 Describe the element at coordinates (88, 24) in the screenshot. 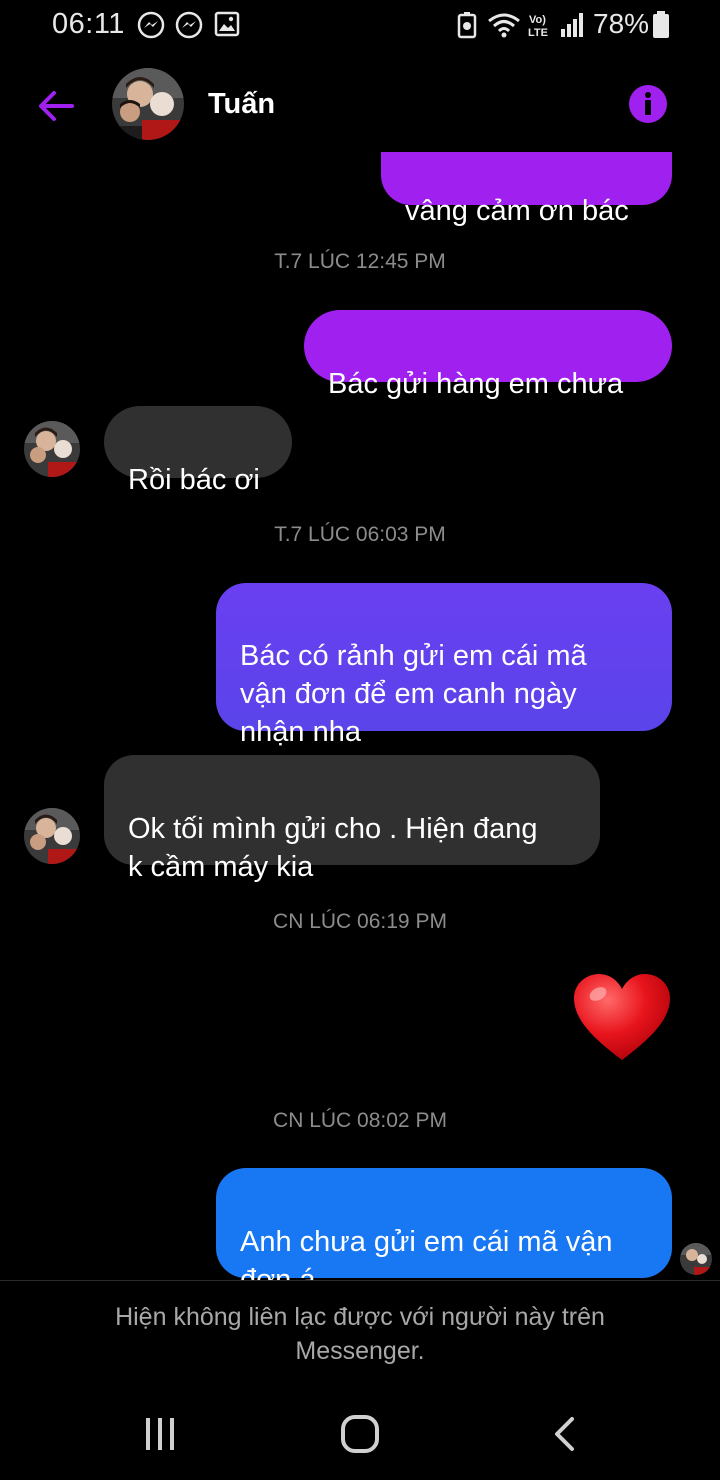

I see `status-time: 06:11` at that location.